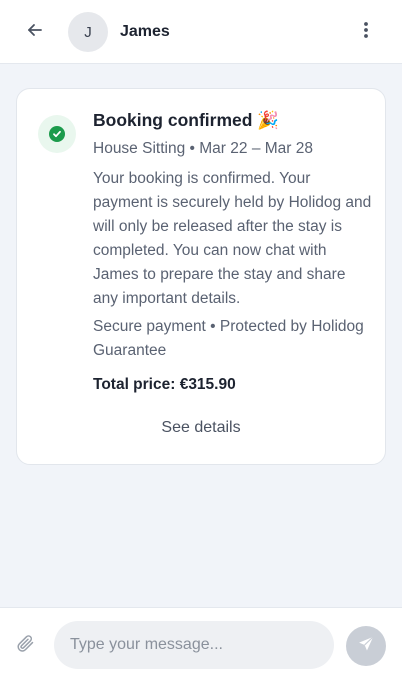 The image size is (402, 680). I want to click on message-composer, so click(201, 643).